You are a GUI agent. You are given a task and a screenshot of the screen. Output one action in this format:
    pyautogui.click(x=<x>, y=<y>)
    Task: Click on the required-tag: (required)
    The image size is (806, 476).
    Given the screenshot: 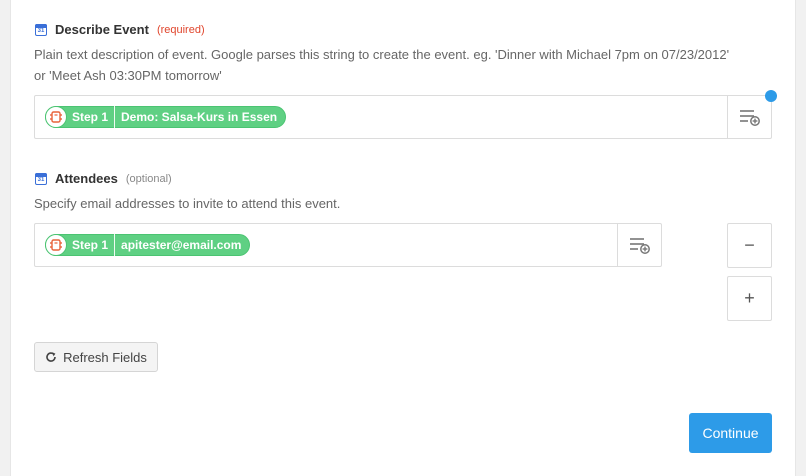 What is the action you would take?
    pyautogui.click(x=180, y=29)
    